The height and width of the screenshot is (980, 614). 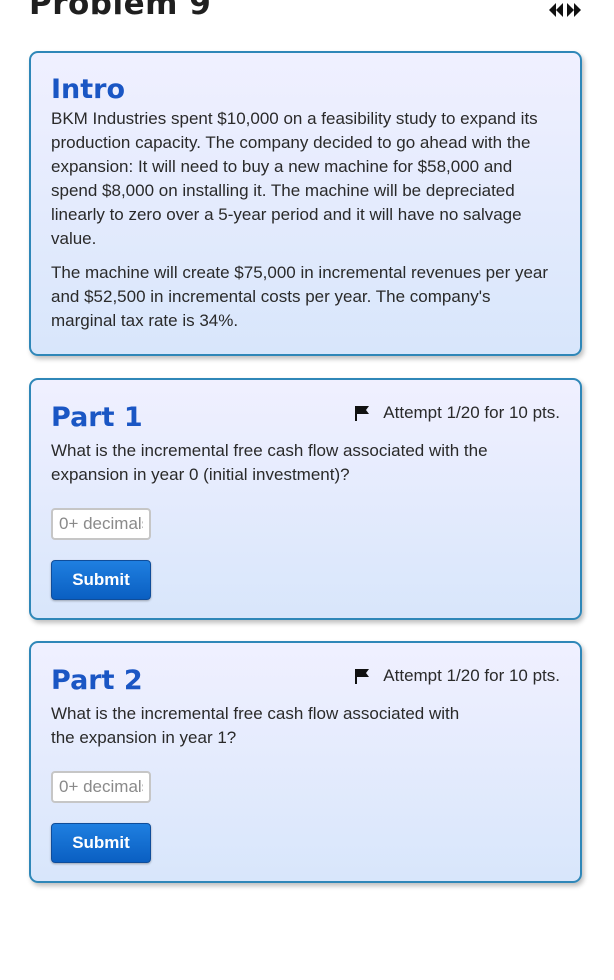 What do you see at coordinates (120, 11) in the screenshot?
I see `problem-title: Problem 9` at bounding box center [120, 11].